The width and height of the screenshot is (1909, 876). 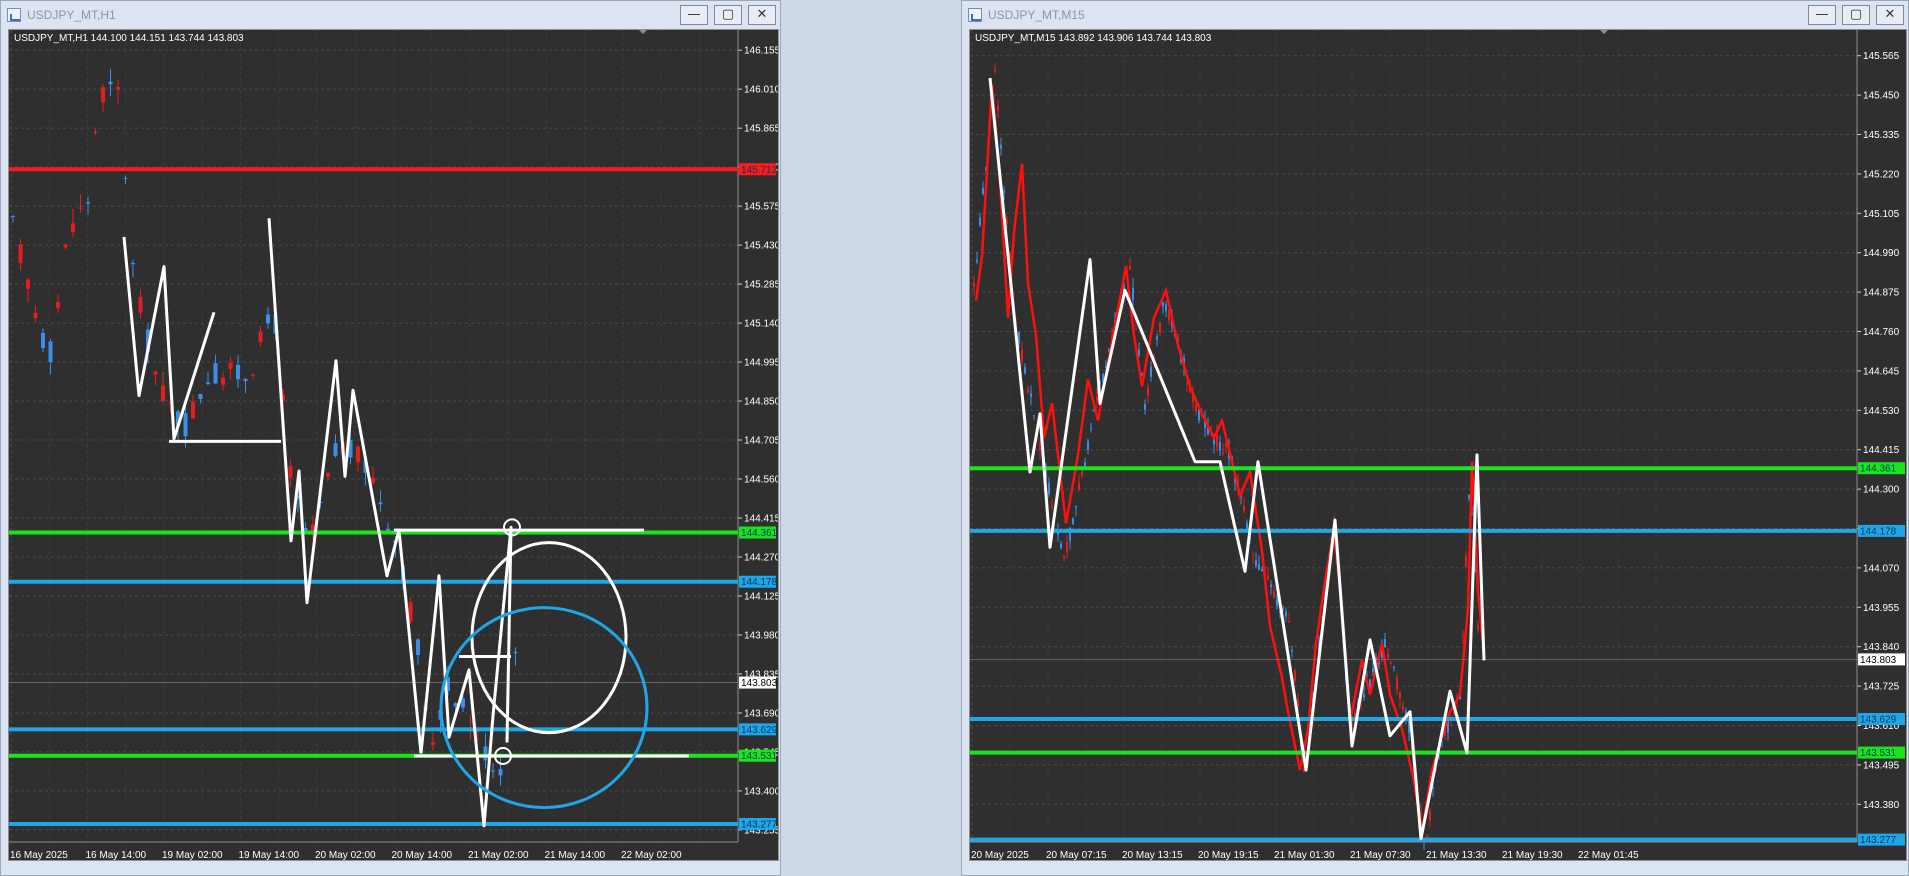 I want to click on time-axis-label: 16 May 2025, so click(x=39, y=855).